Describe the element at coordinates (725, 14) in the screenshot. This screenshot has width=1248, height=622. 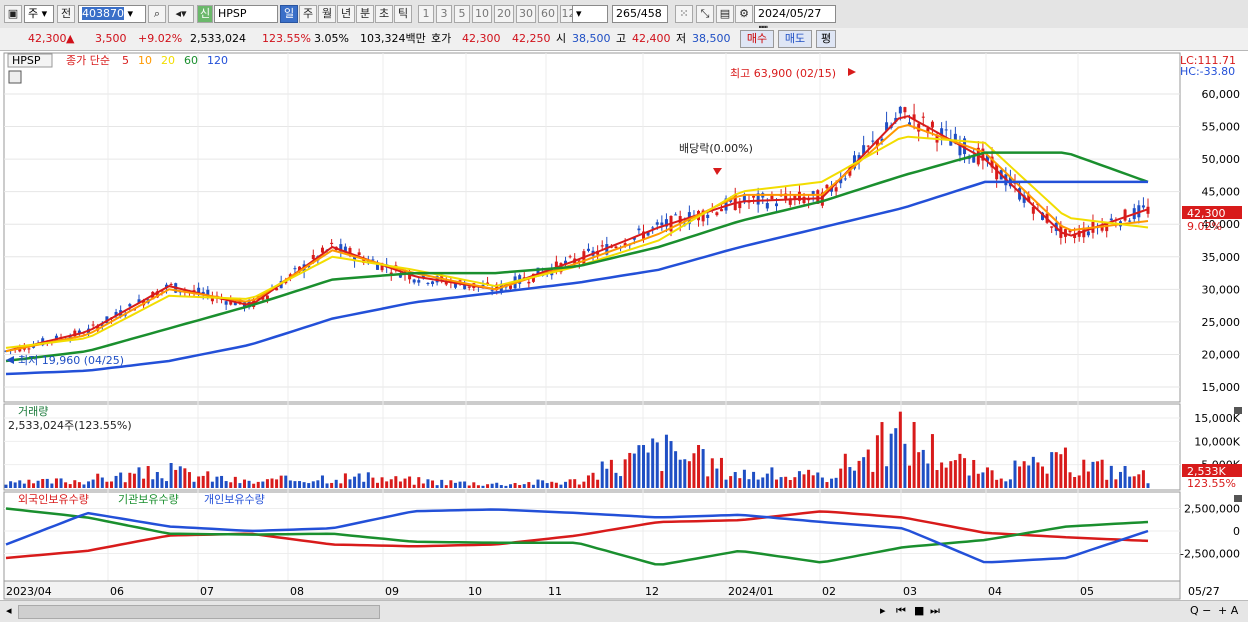
I see `save-icon: ▤` at that location.